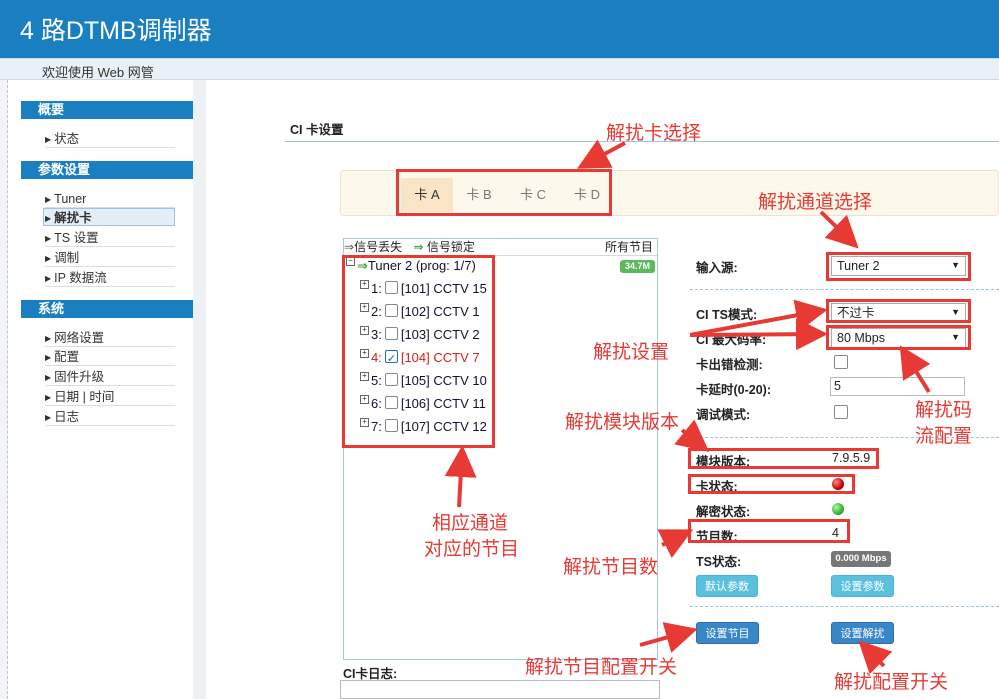 The width and height of the screenshot is (999, 699). Describe the element at coordinates (67, 139) in the screenshot. I see `sidebar-item-label: 状态` at that location.